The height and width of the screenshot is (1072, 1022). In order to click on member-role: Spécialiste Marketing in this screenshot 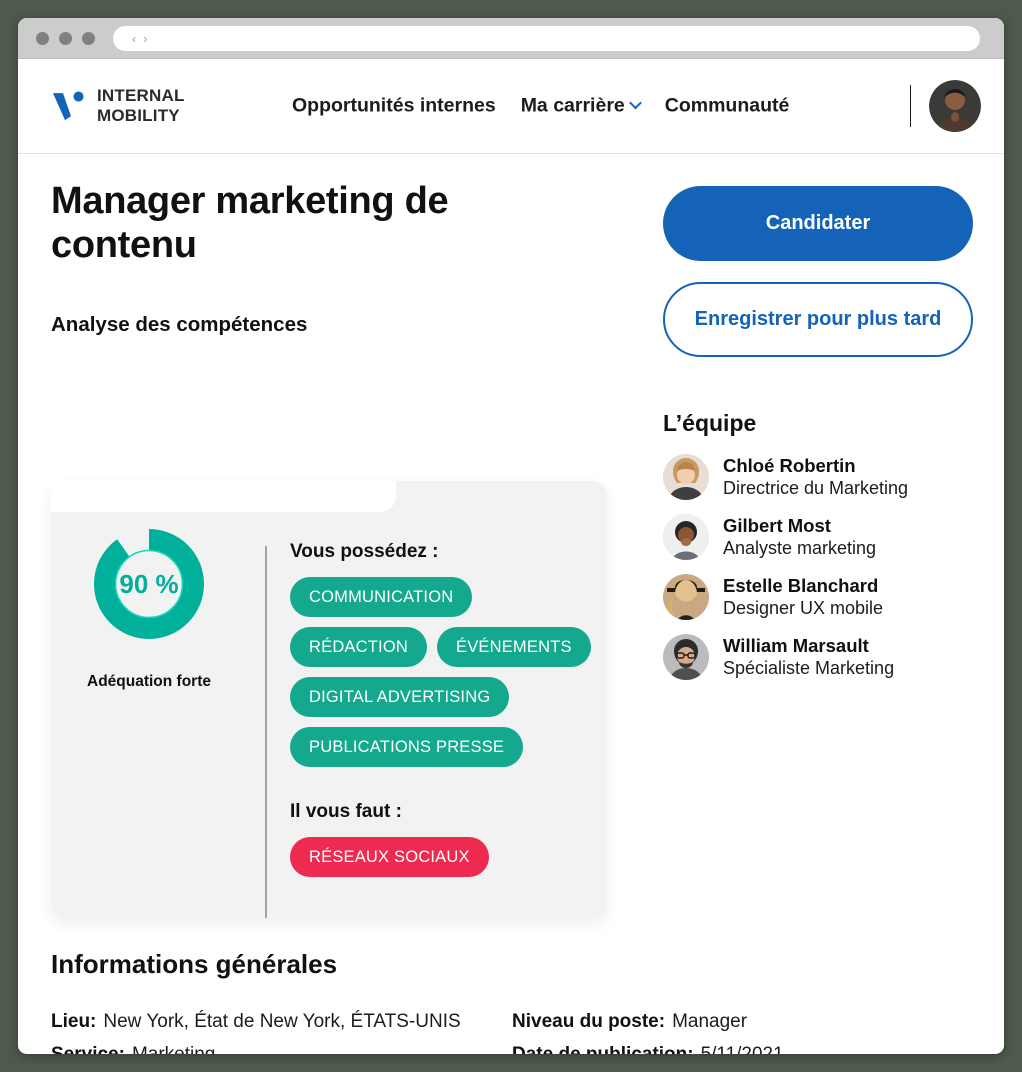, I will do `click(809, 668)`.